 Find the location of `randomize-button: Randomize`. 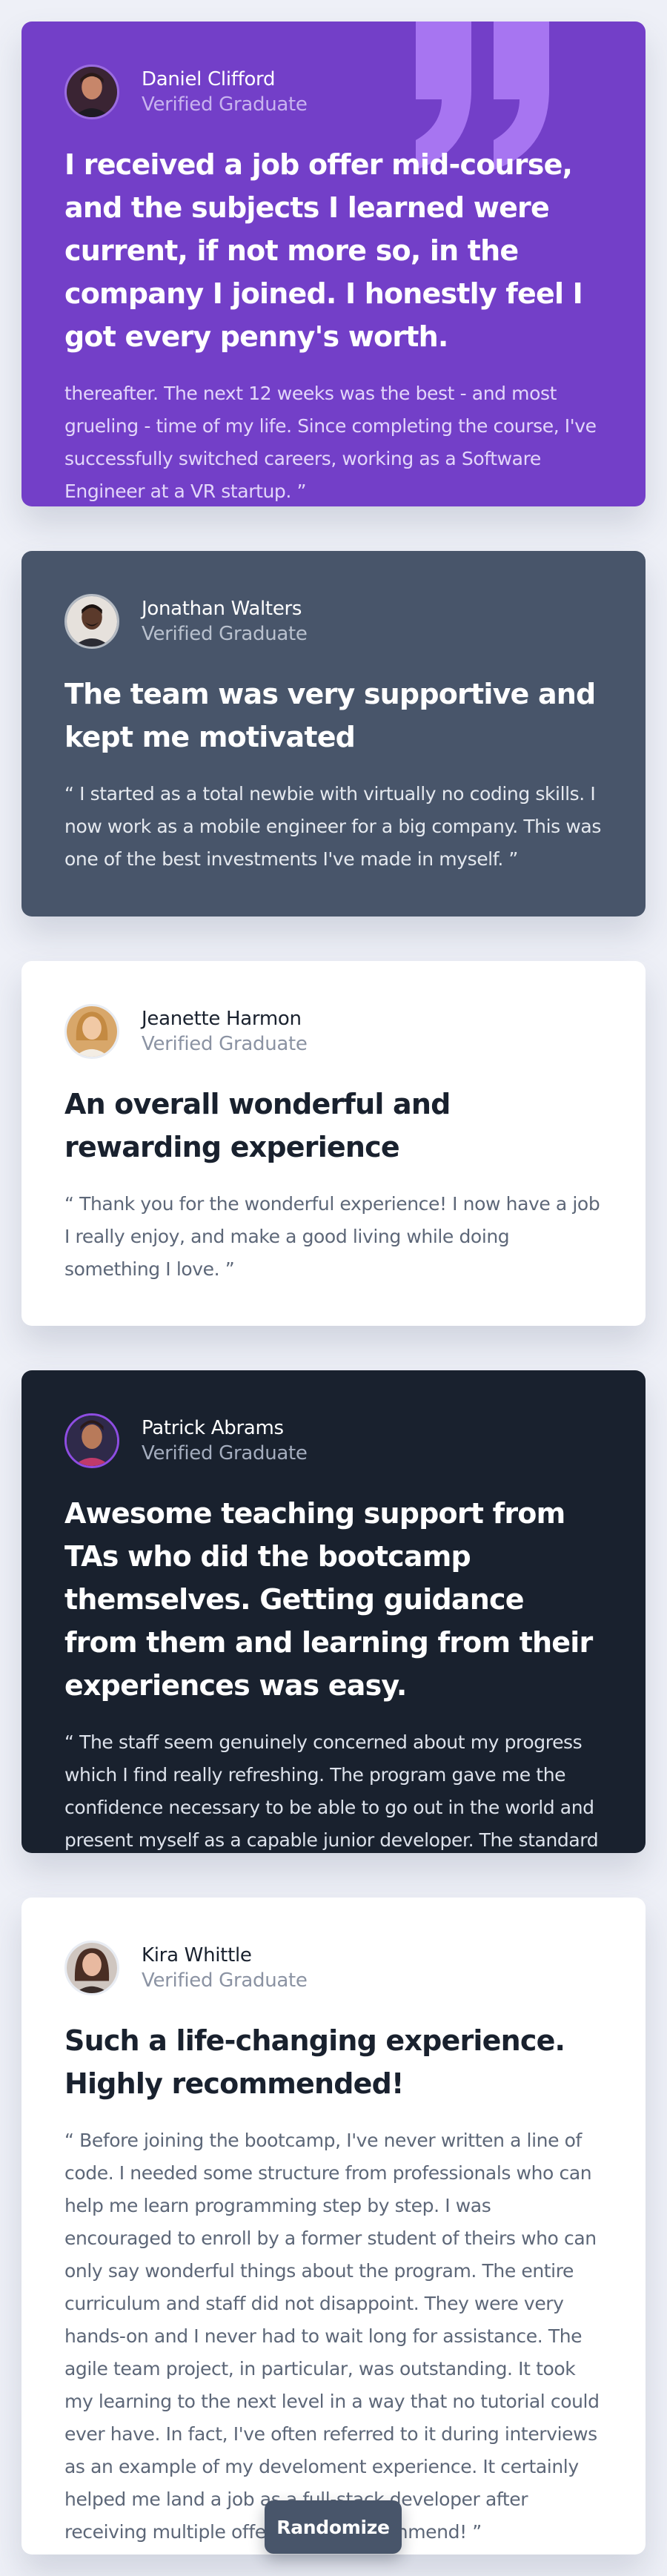

randomize-button: Randomize is located at coordinates (333, 2527).